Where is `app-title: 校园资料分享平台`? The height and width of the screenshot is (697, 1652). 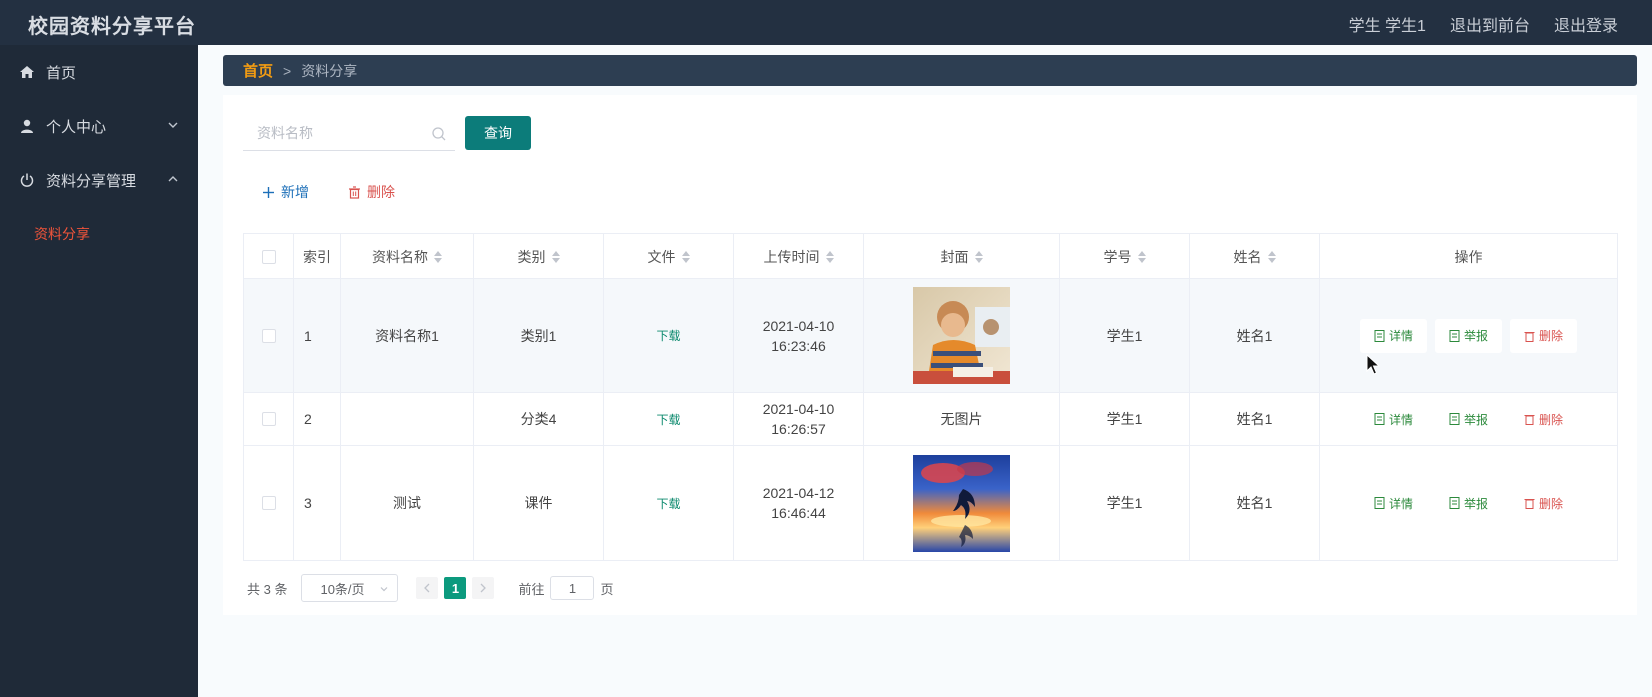
app-title: 校园资料分享平台 is located at coordinates (112, 27).